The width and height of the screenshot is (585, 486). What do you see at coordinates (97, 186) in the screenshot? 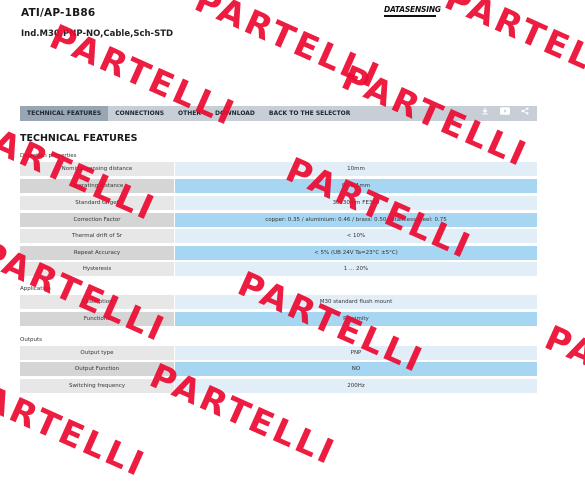
I see `spec-label: Operating distance` at bounding box center [97, 186].